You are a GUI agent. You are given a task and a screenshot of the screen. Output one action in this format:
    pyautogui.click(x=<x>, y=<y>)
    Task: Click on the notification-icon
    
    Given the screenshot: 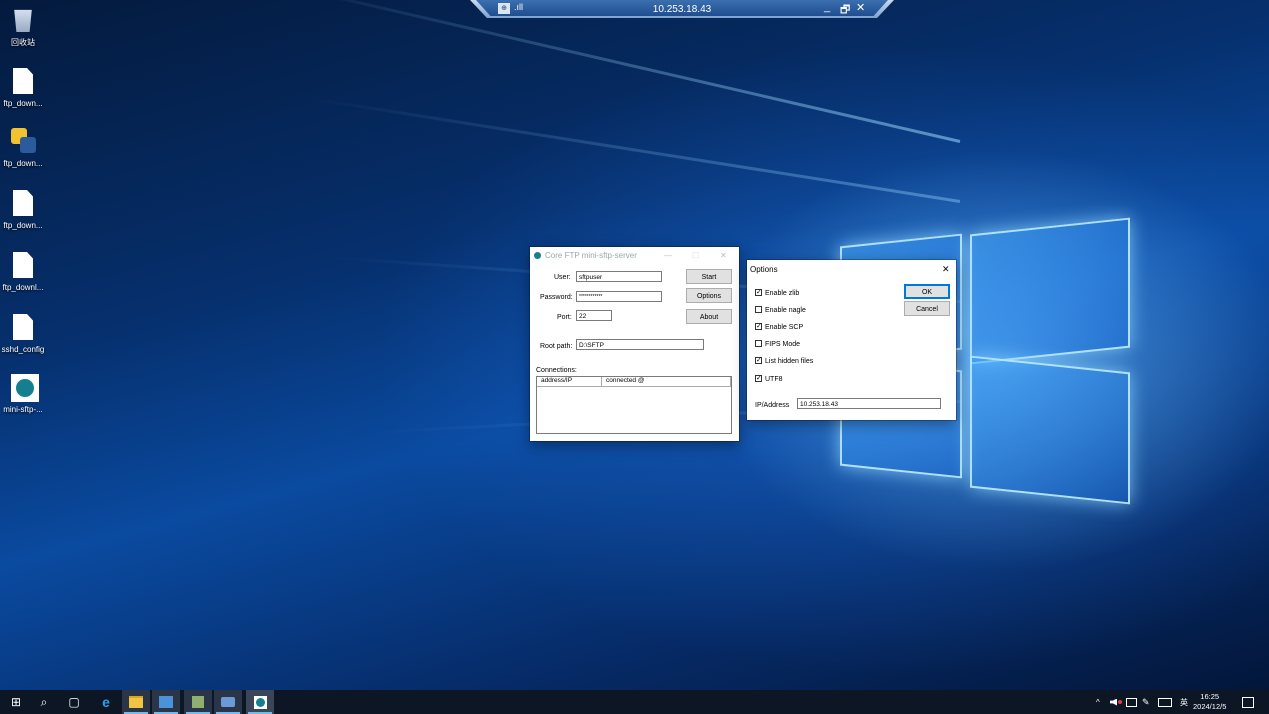 What is the action you would take?
    pyautogui.click(x=1248, y=702)
    